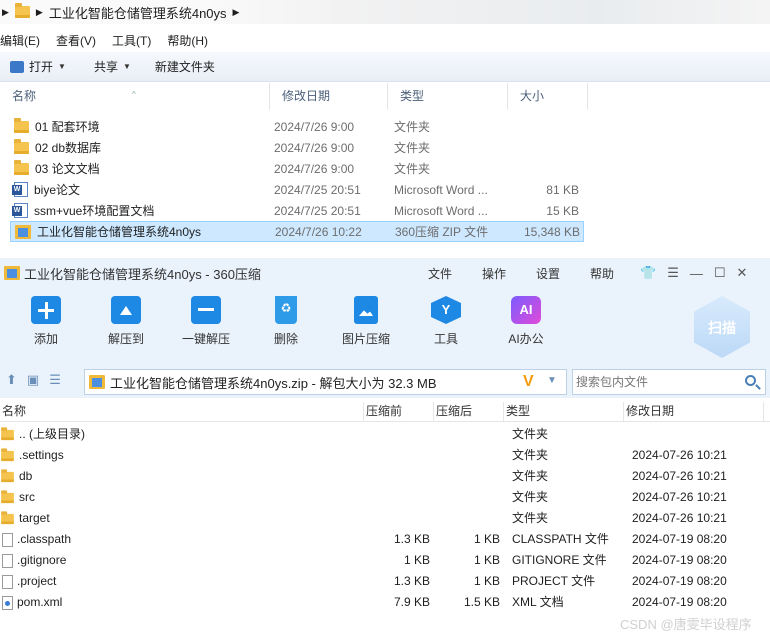 This screenshot has width=770, height=638. Describe the element at coordinates (385, 476) in the screenshot. I see `table-row: db 文件夹 2024-07-26 10:21` at that location.